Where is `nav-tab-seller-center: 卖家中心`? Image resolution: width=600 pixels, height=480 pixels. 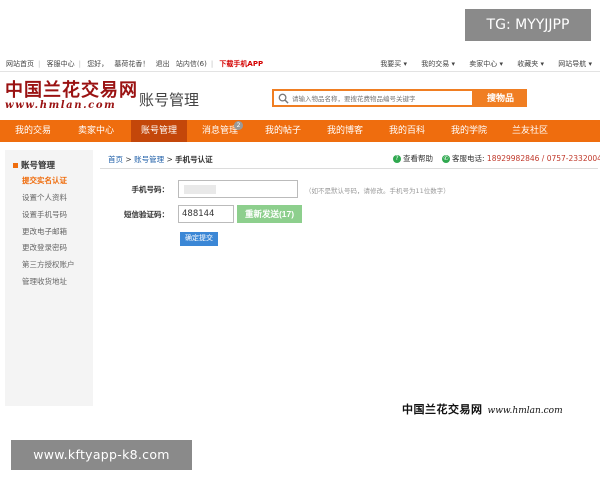 nav-tab-seller-center: 卖家中心 is located at coordinates (96, 131).